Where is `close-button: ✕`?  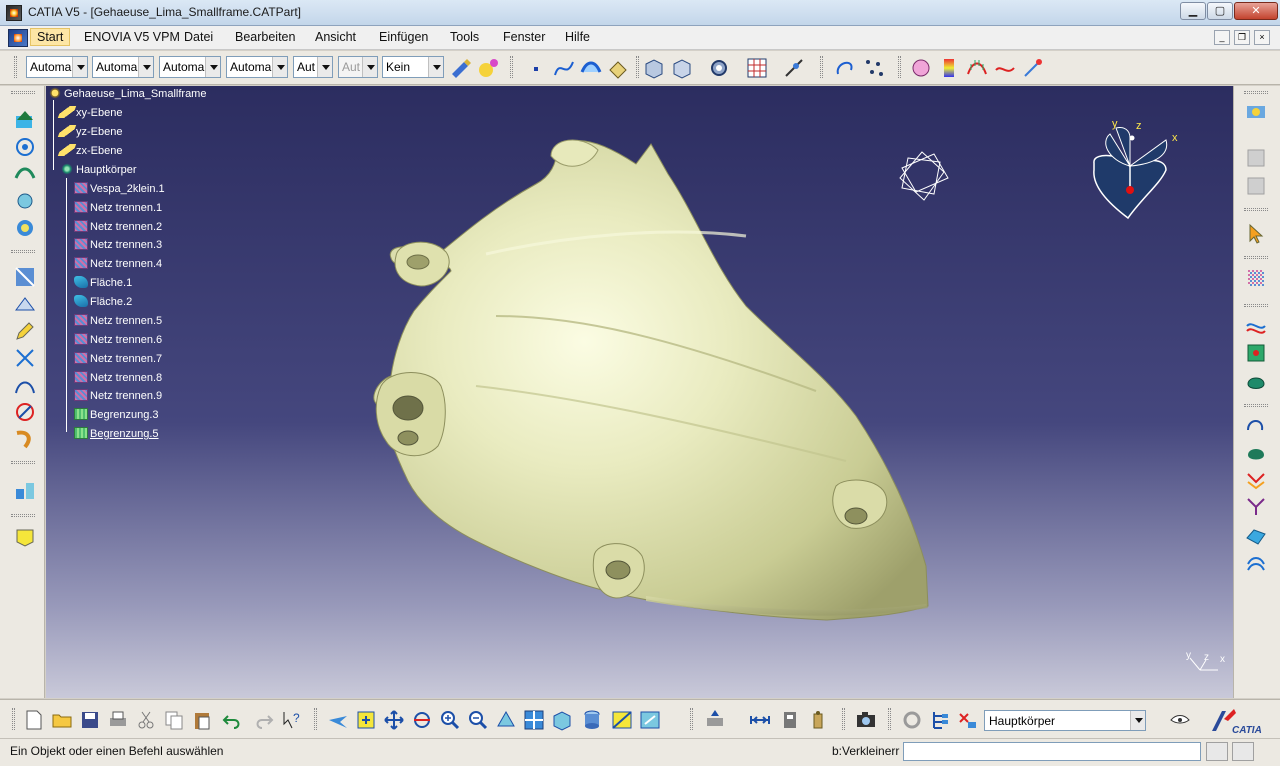
close-button: ✕ is located at coordinates (1256, 11).